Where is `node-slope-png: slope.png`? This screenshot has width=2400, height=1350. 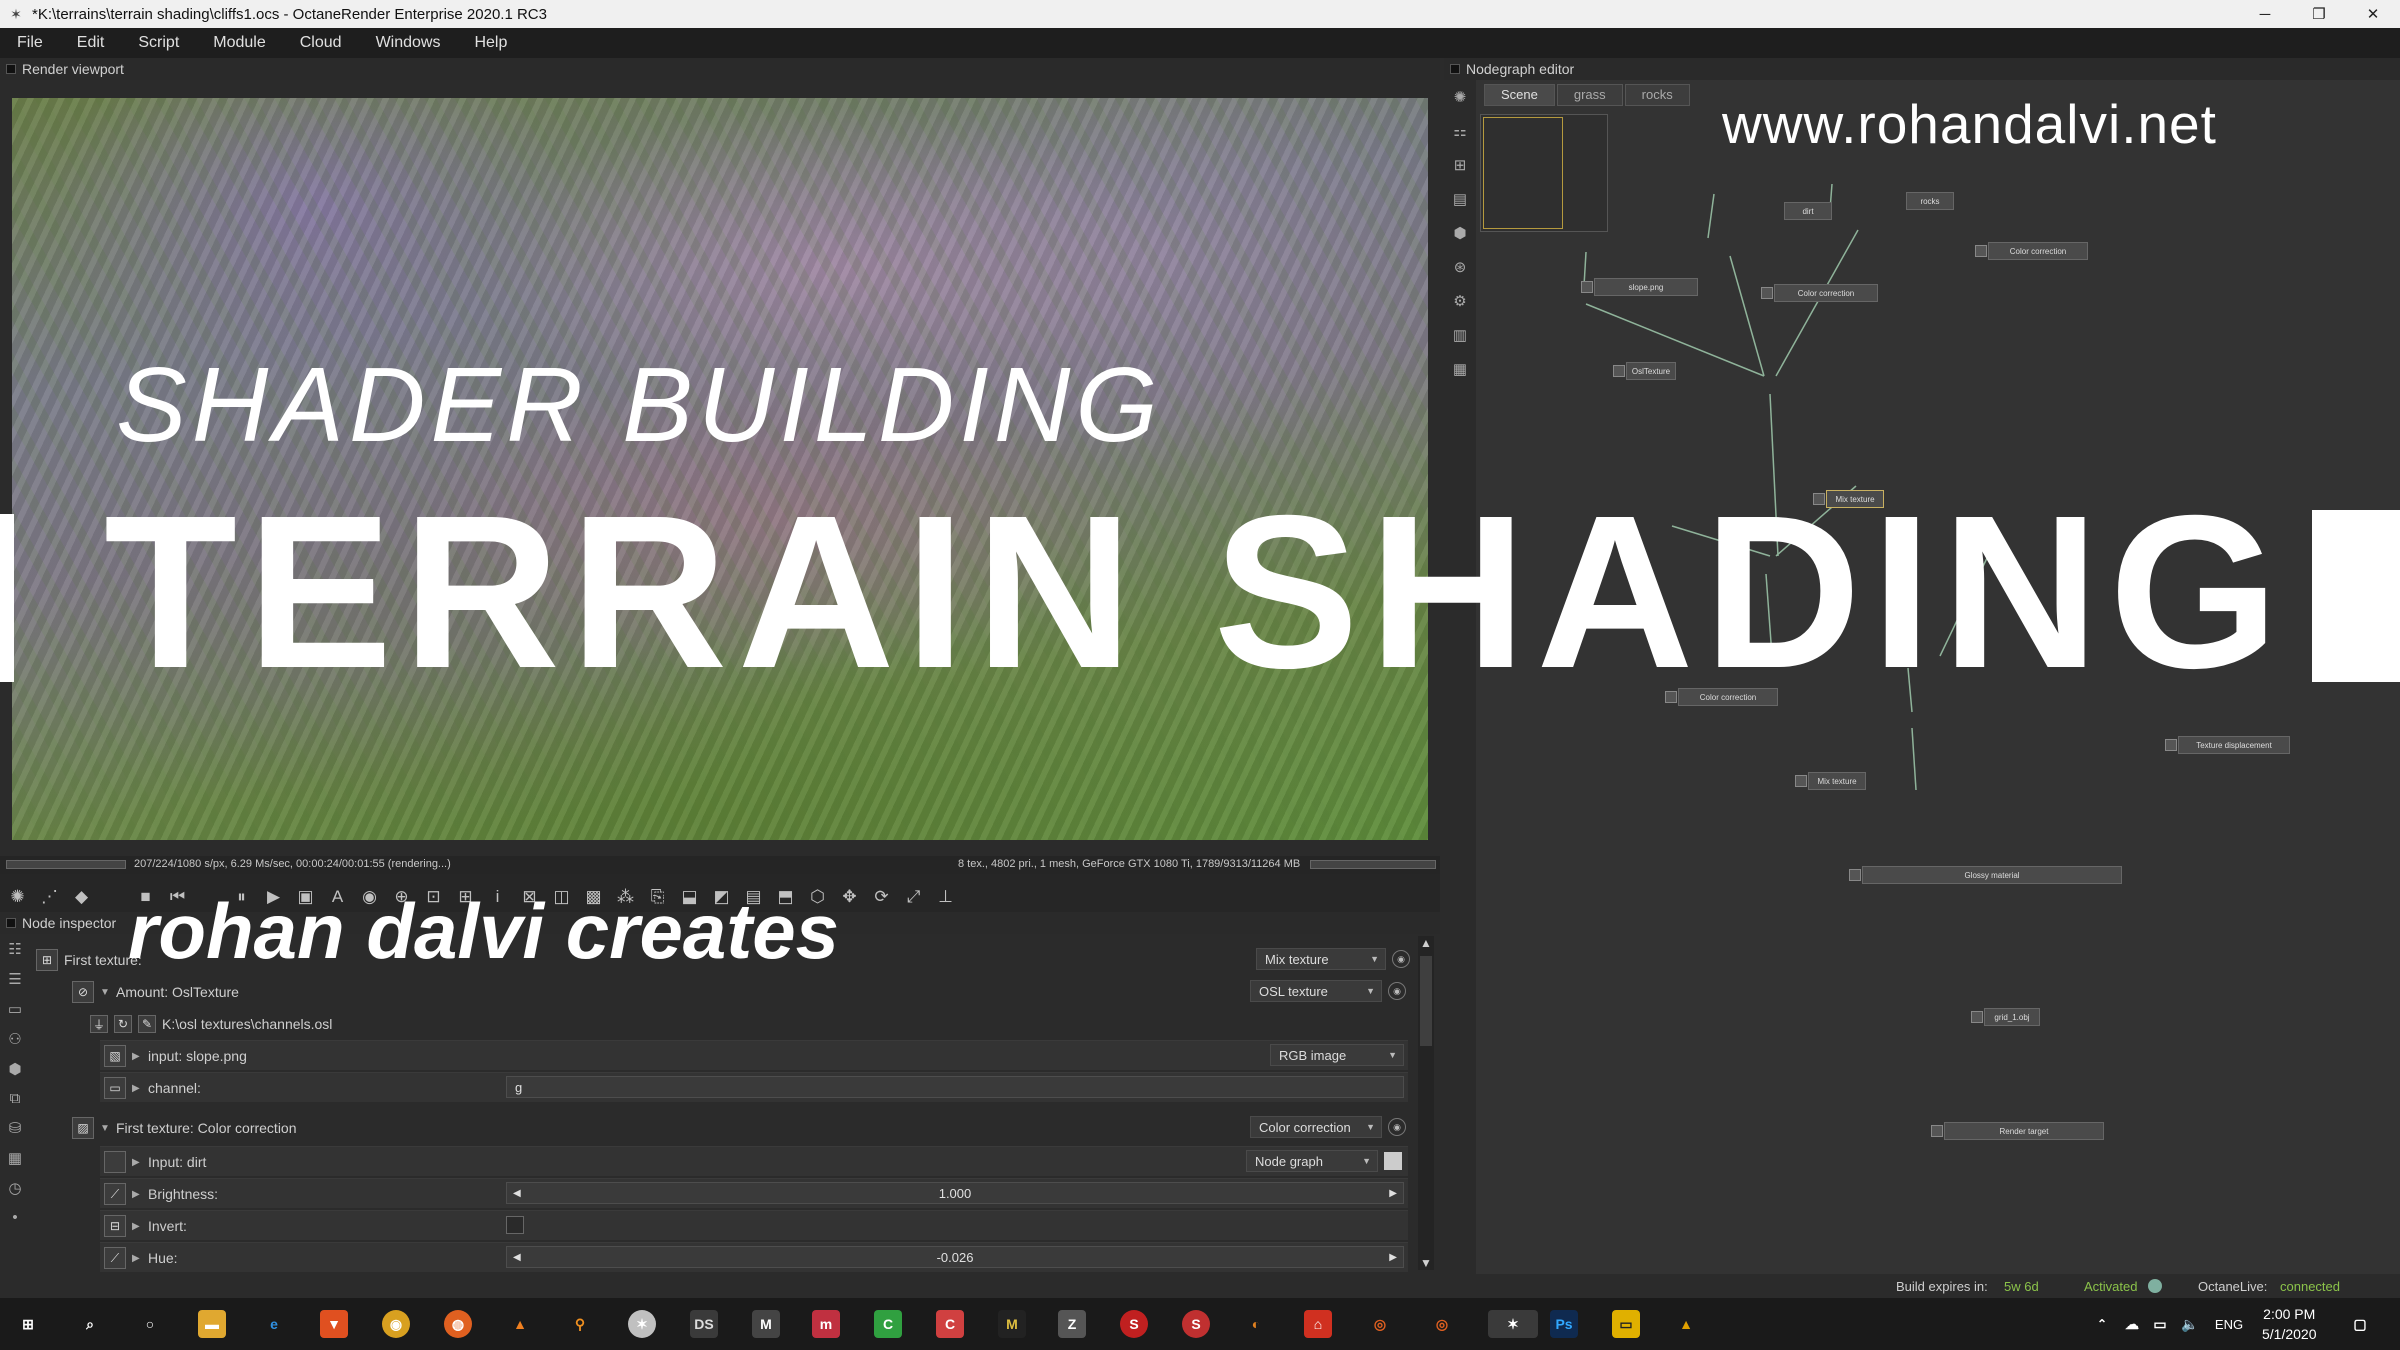 node-slope-png: slope.png is located at coordinates (1639, 287).